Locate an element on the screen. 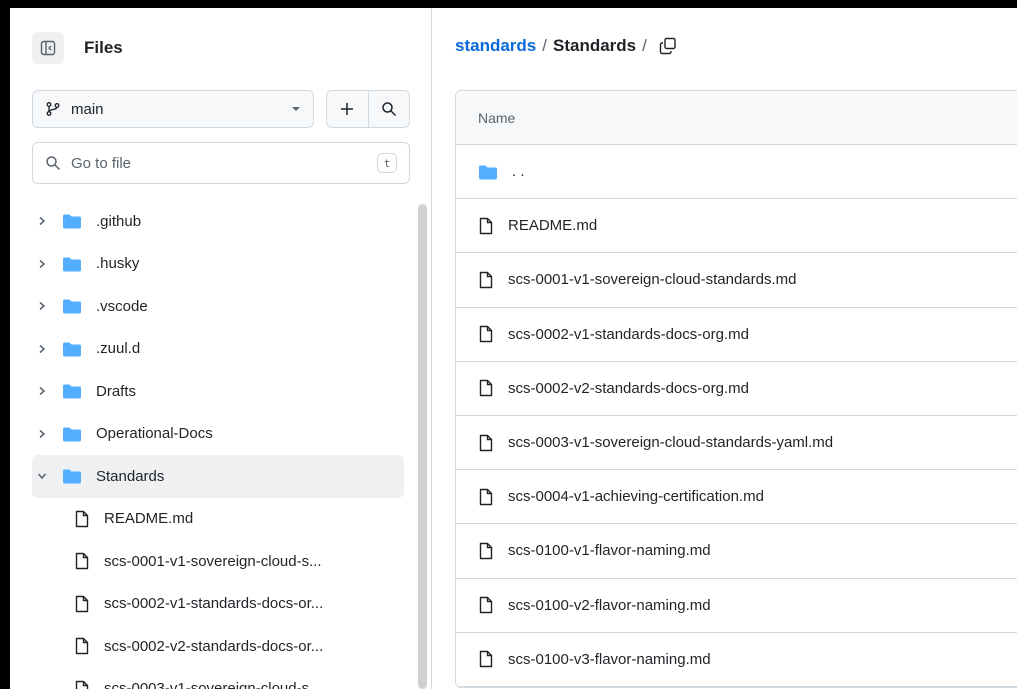  tree-item-label: .github is located at coordinates (119, 221).